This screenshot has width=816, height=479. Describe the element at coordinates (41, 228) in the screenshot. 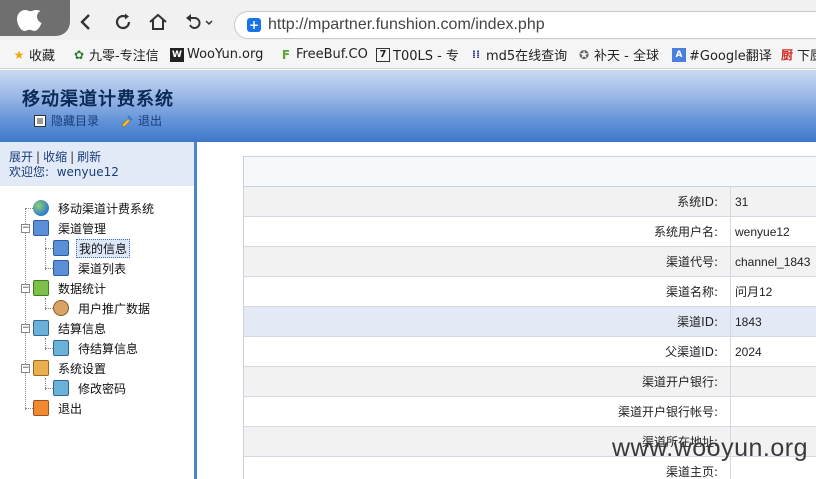

I see `folder-icon` at that location.